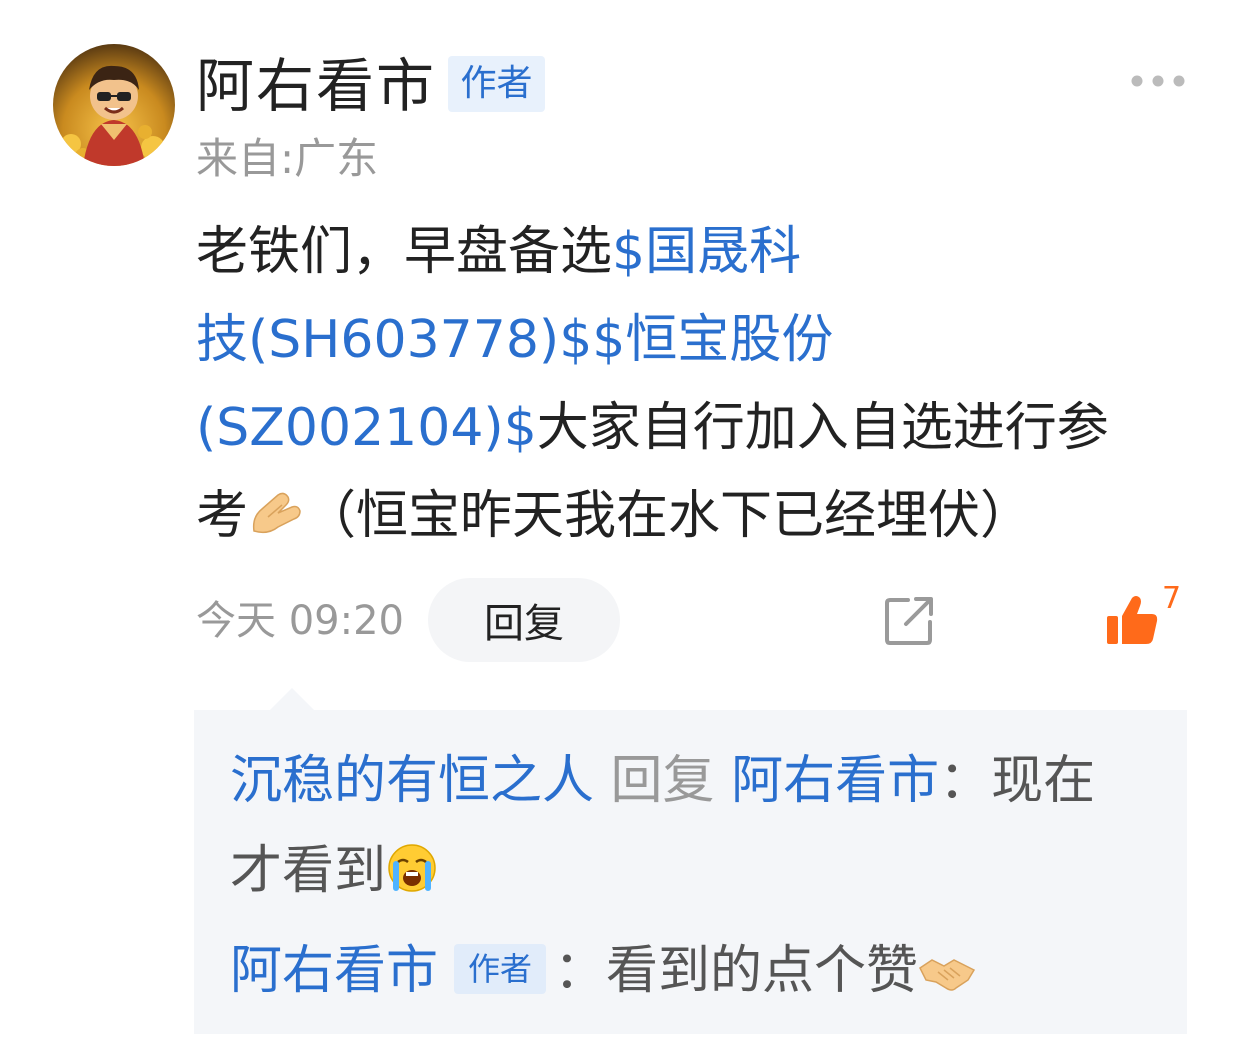 The width and height of the screenshot is (1240, 1050). I want to click on reply-button: 回复, so click(524, 620).